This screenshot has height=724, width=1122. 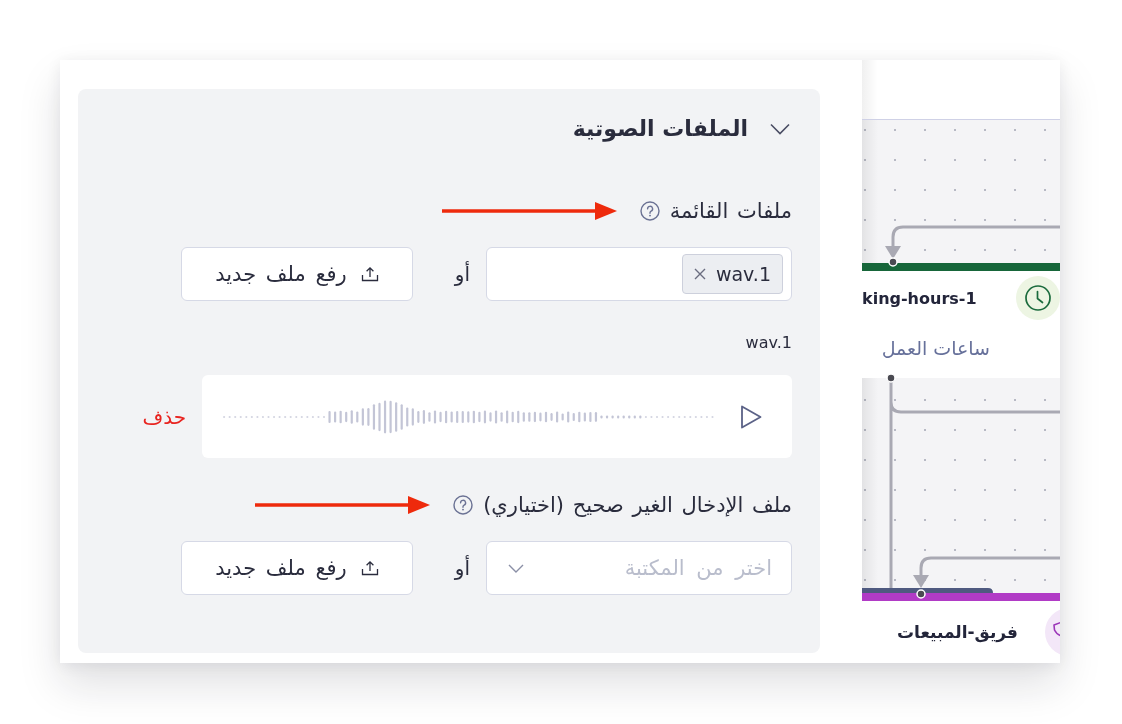 I want to click on field-label: ملفات القائمة, so click(x=730, y=211).